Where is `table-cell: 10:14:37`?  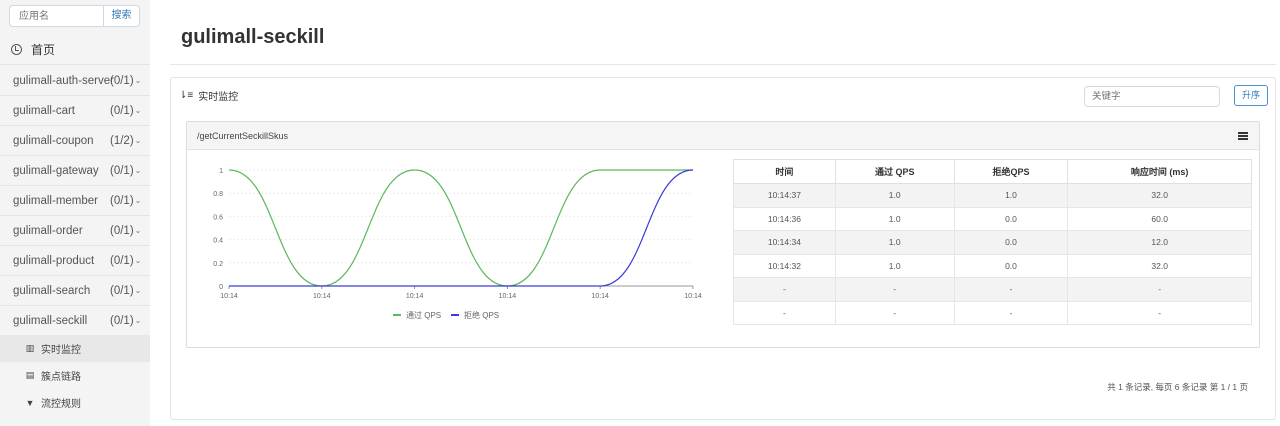
table-cell: 10:14:37 is located at coordinates (784, 195).